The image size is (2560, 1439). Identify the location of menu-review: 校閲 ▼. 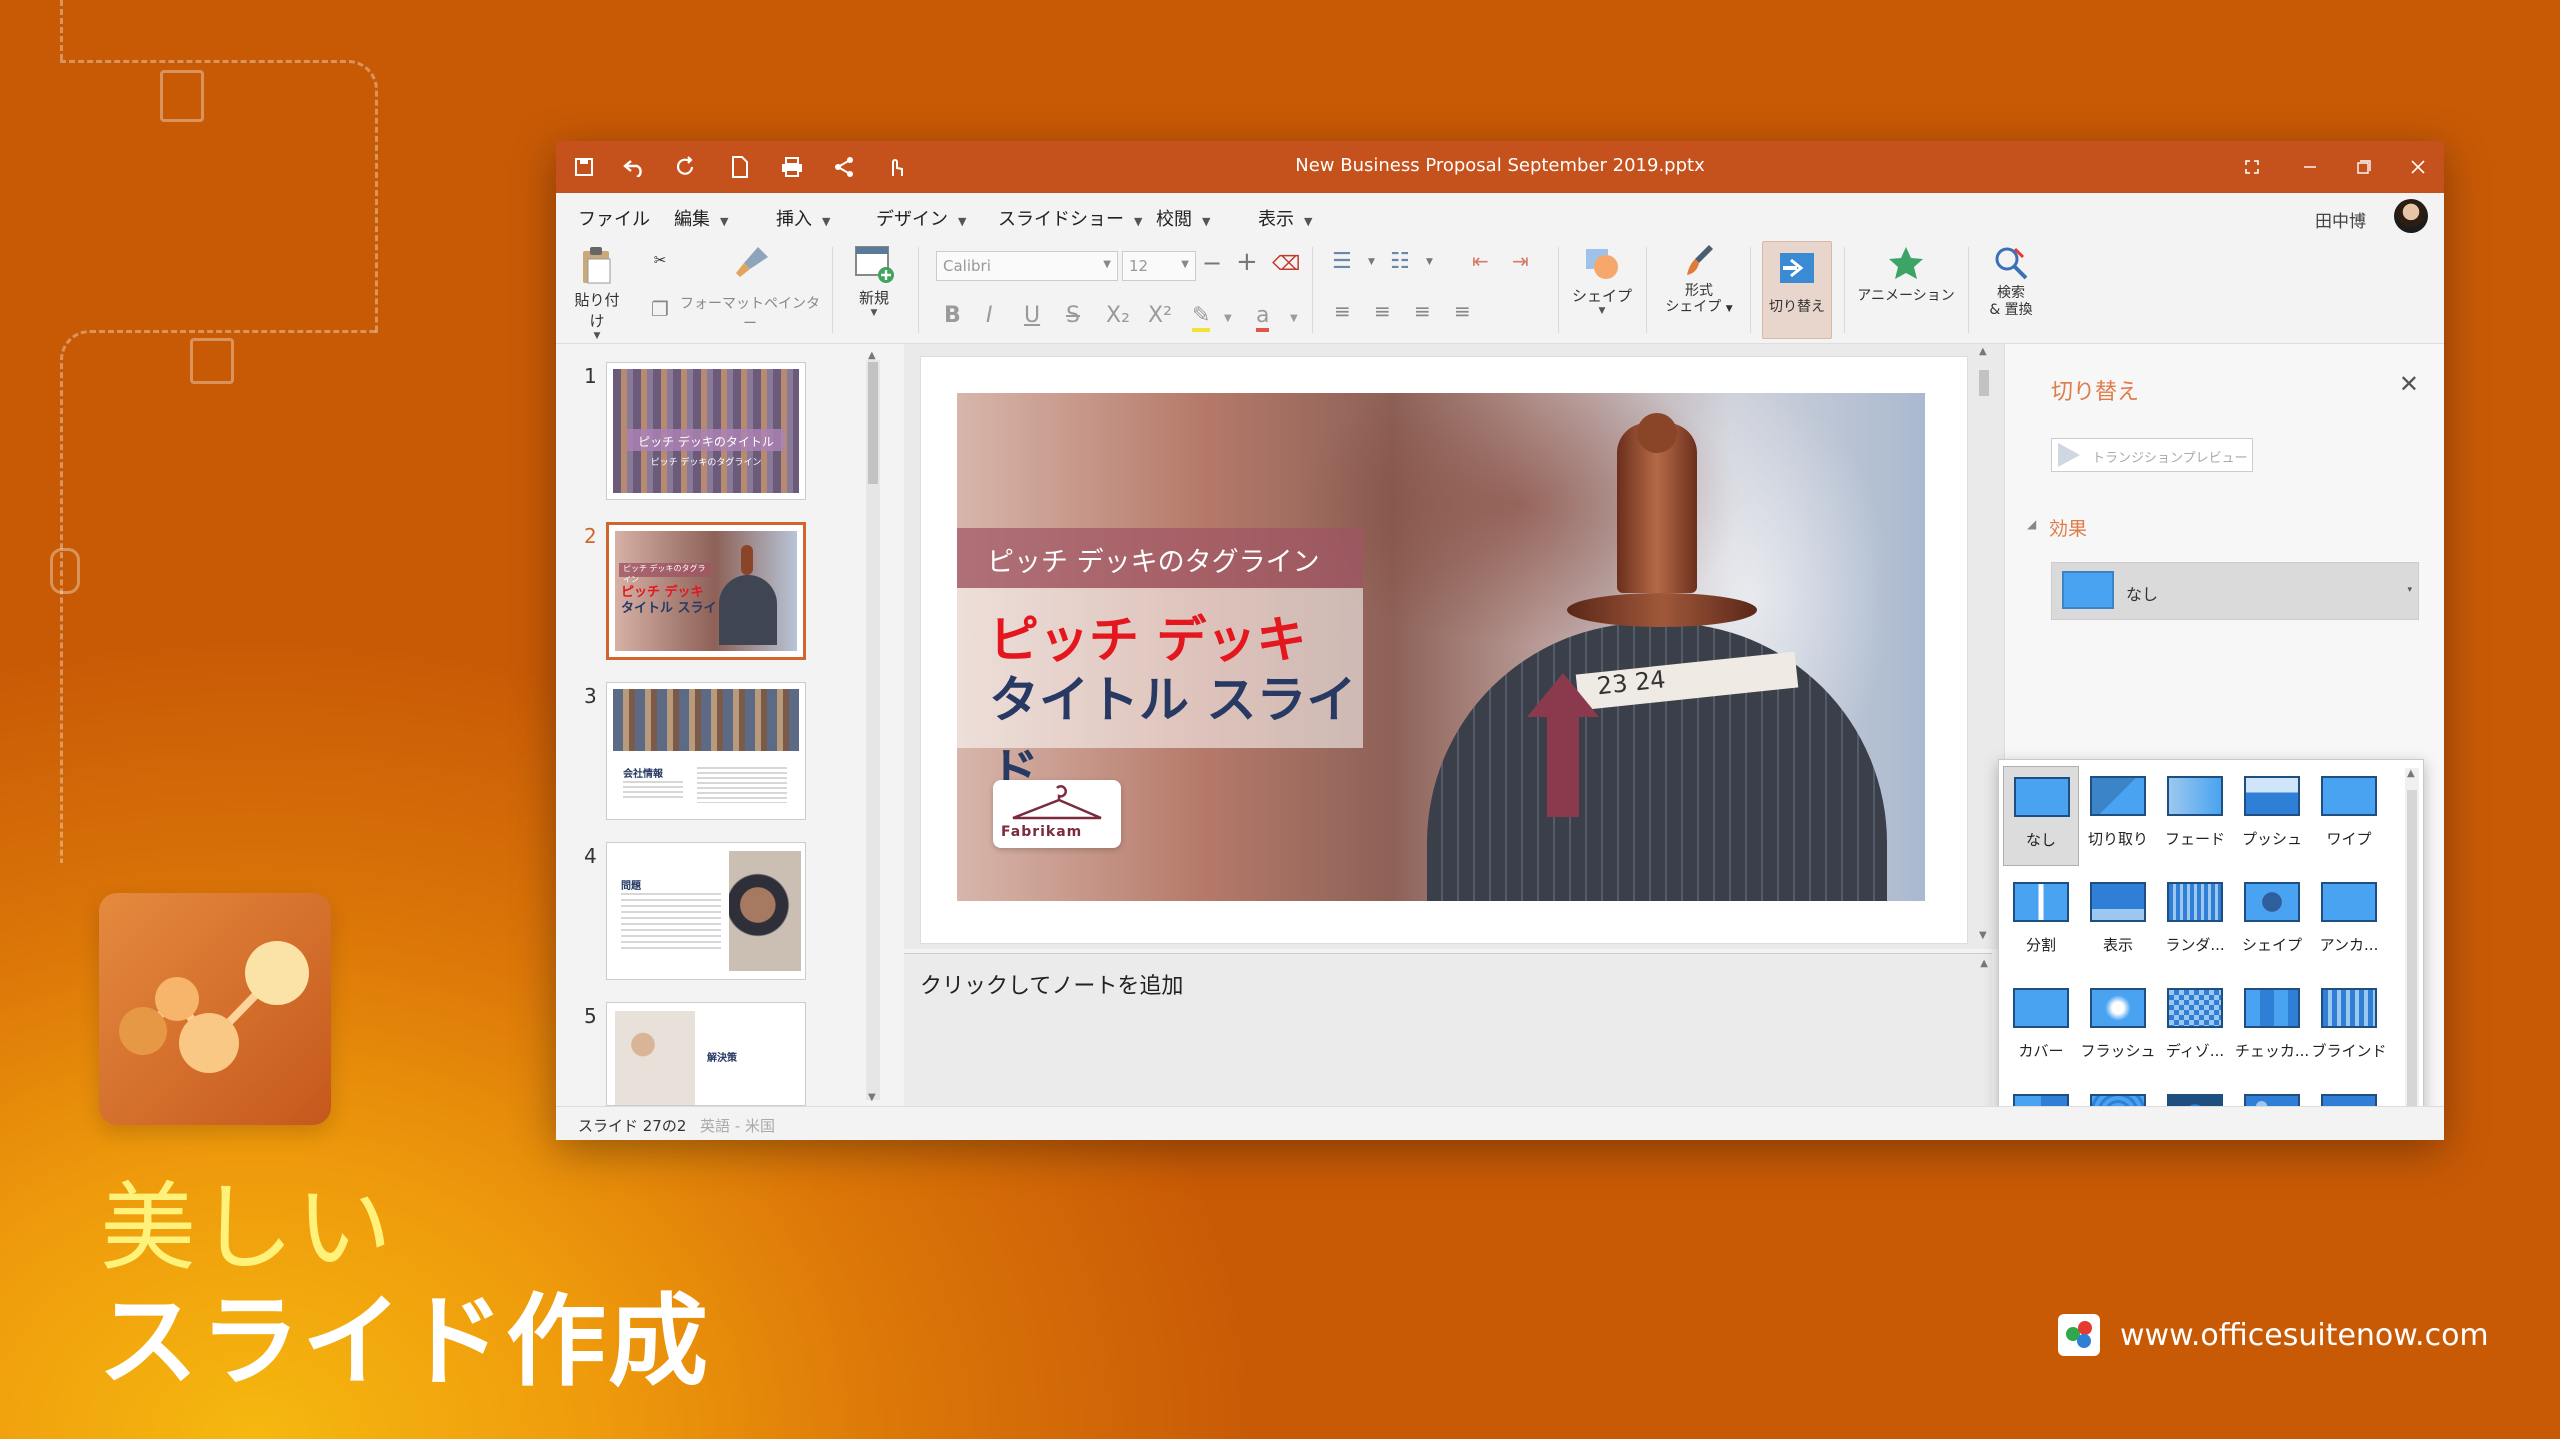
(1183, 218).